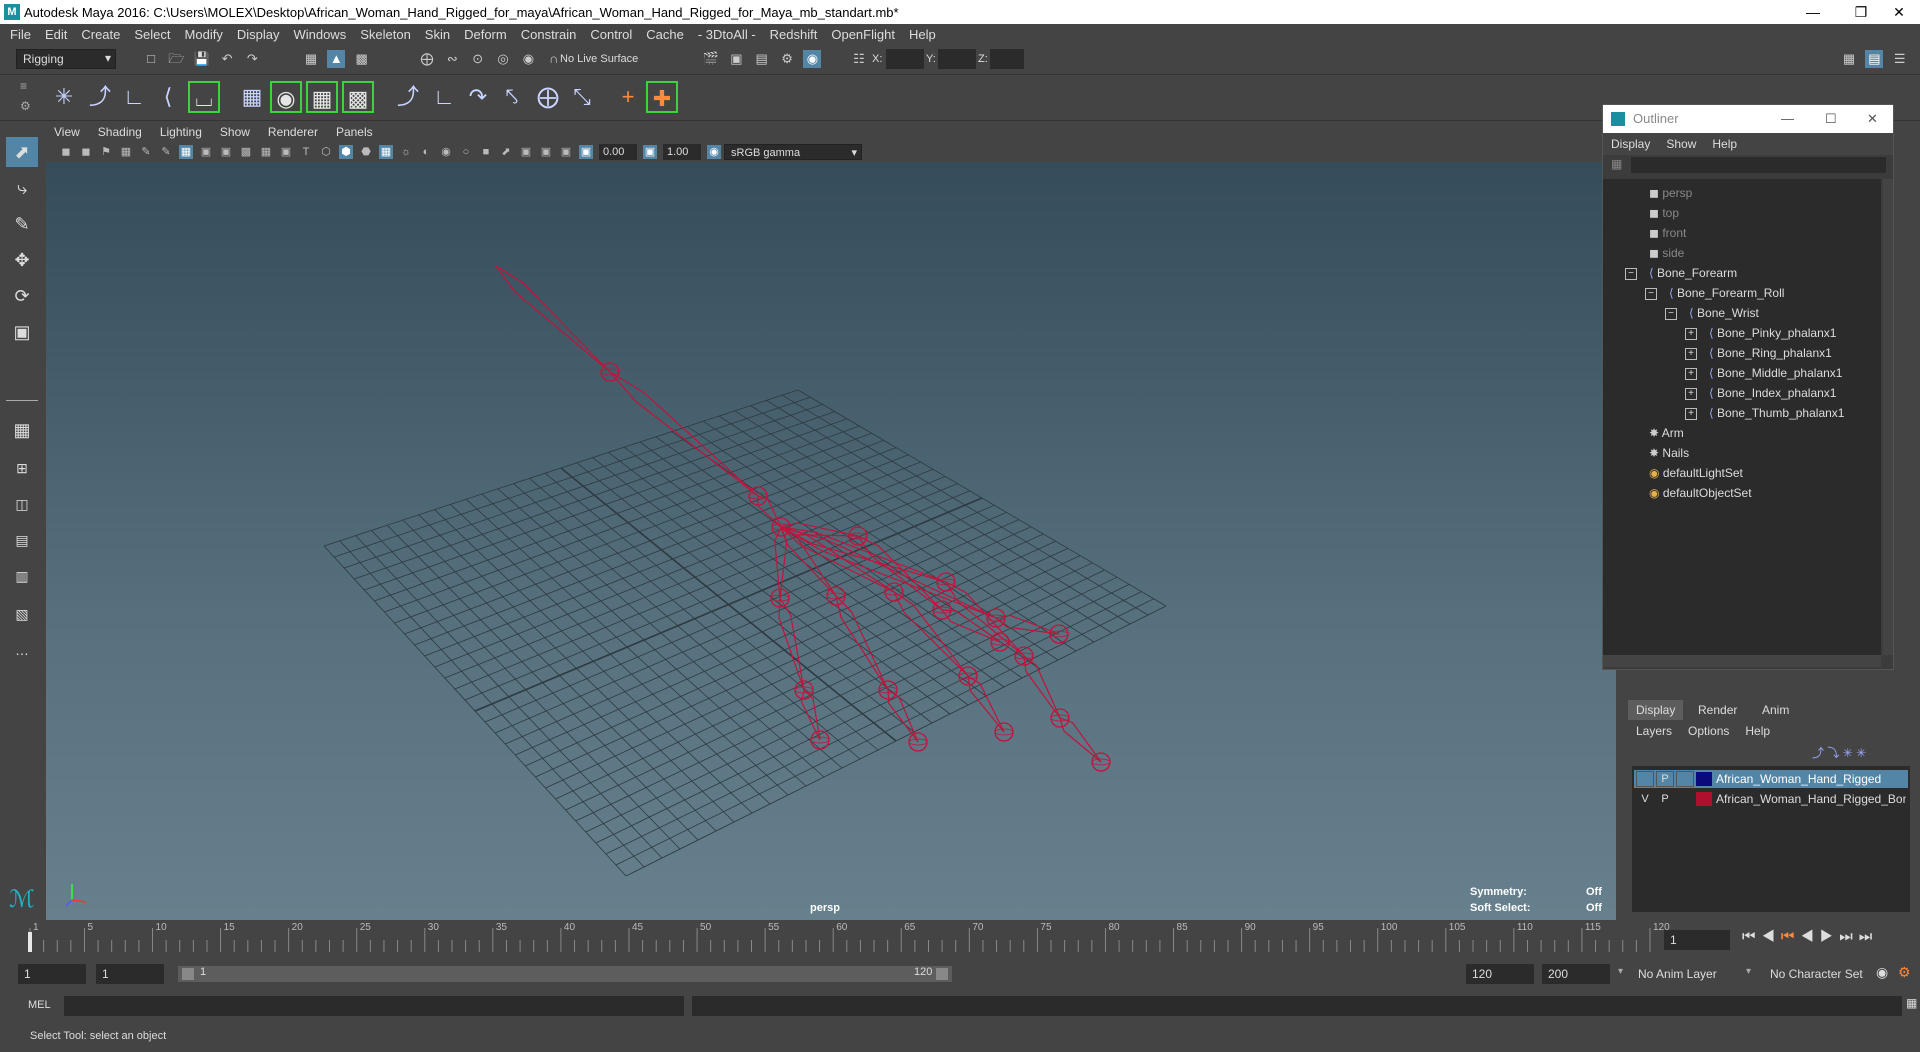  Describe the element at coordinates (22, 614) in the screenshot. I see `uv-layout-icon: ▧` at that location.